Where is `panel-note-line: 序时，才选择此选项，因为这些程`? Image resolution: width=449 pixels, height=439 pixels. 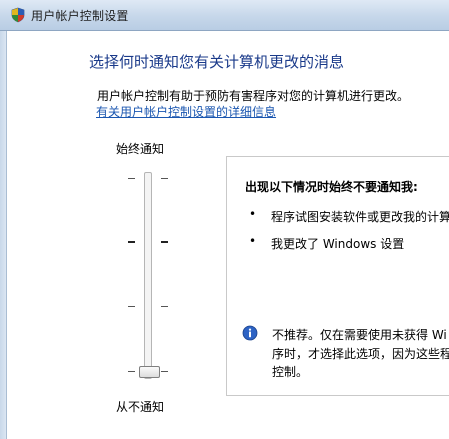
panel-note-line: 序时，才选择此选项，因为这些程 is located at coordinates (360, 354).